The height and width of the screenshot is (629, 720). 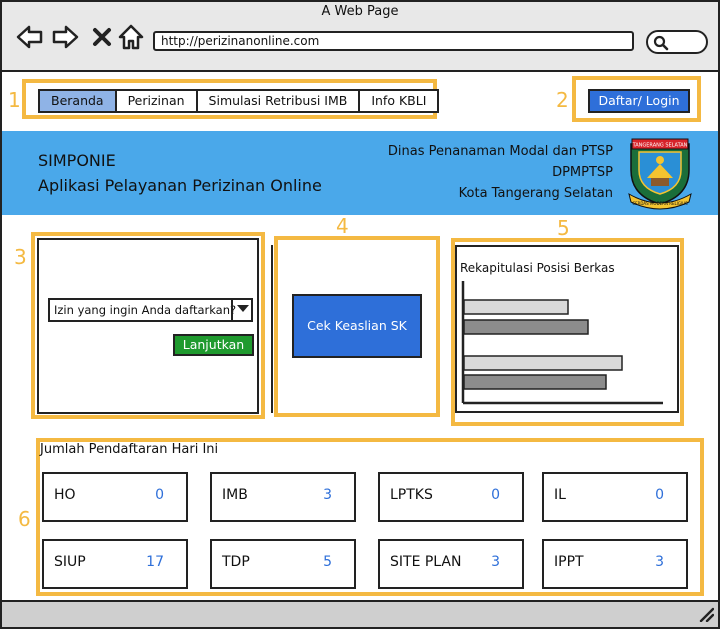 I want to click on zone-number-6: 6, so click(x=24, y=519).